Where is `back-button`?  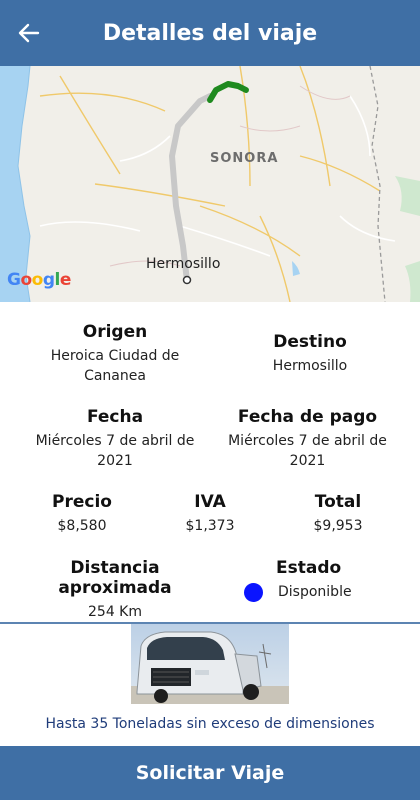 back-button is located at coordinates (29, 33).